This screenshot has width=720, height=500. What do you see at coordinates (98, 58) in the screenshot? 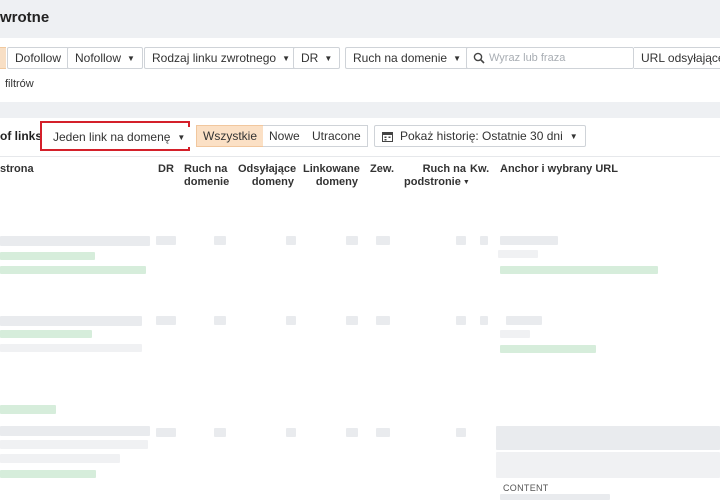
I see `nofollow-label: Nofollow` at bounding box center [98, 58].